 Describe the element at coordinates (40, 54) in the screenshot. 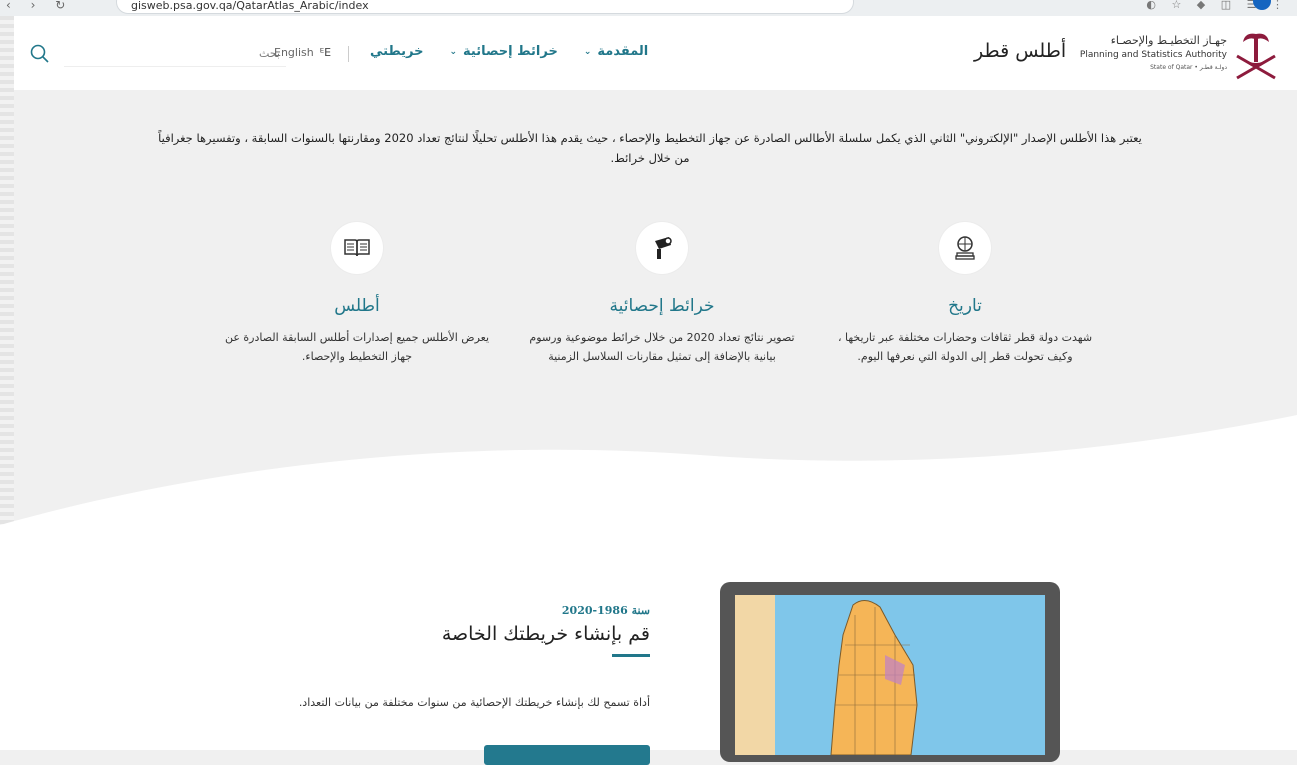

I see `search-icon` at that location.